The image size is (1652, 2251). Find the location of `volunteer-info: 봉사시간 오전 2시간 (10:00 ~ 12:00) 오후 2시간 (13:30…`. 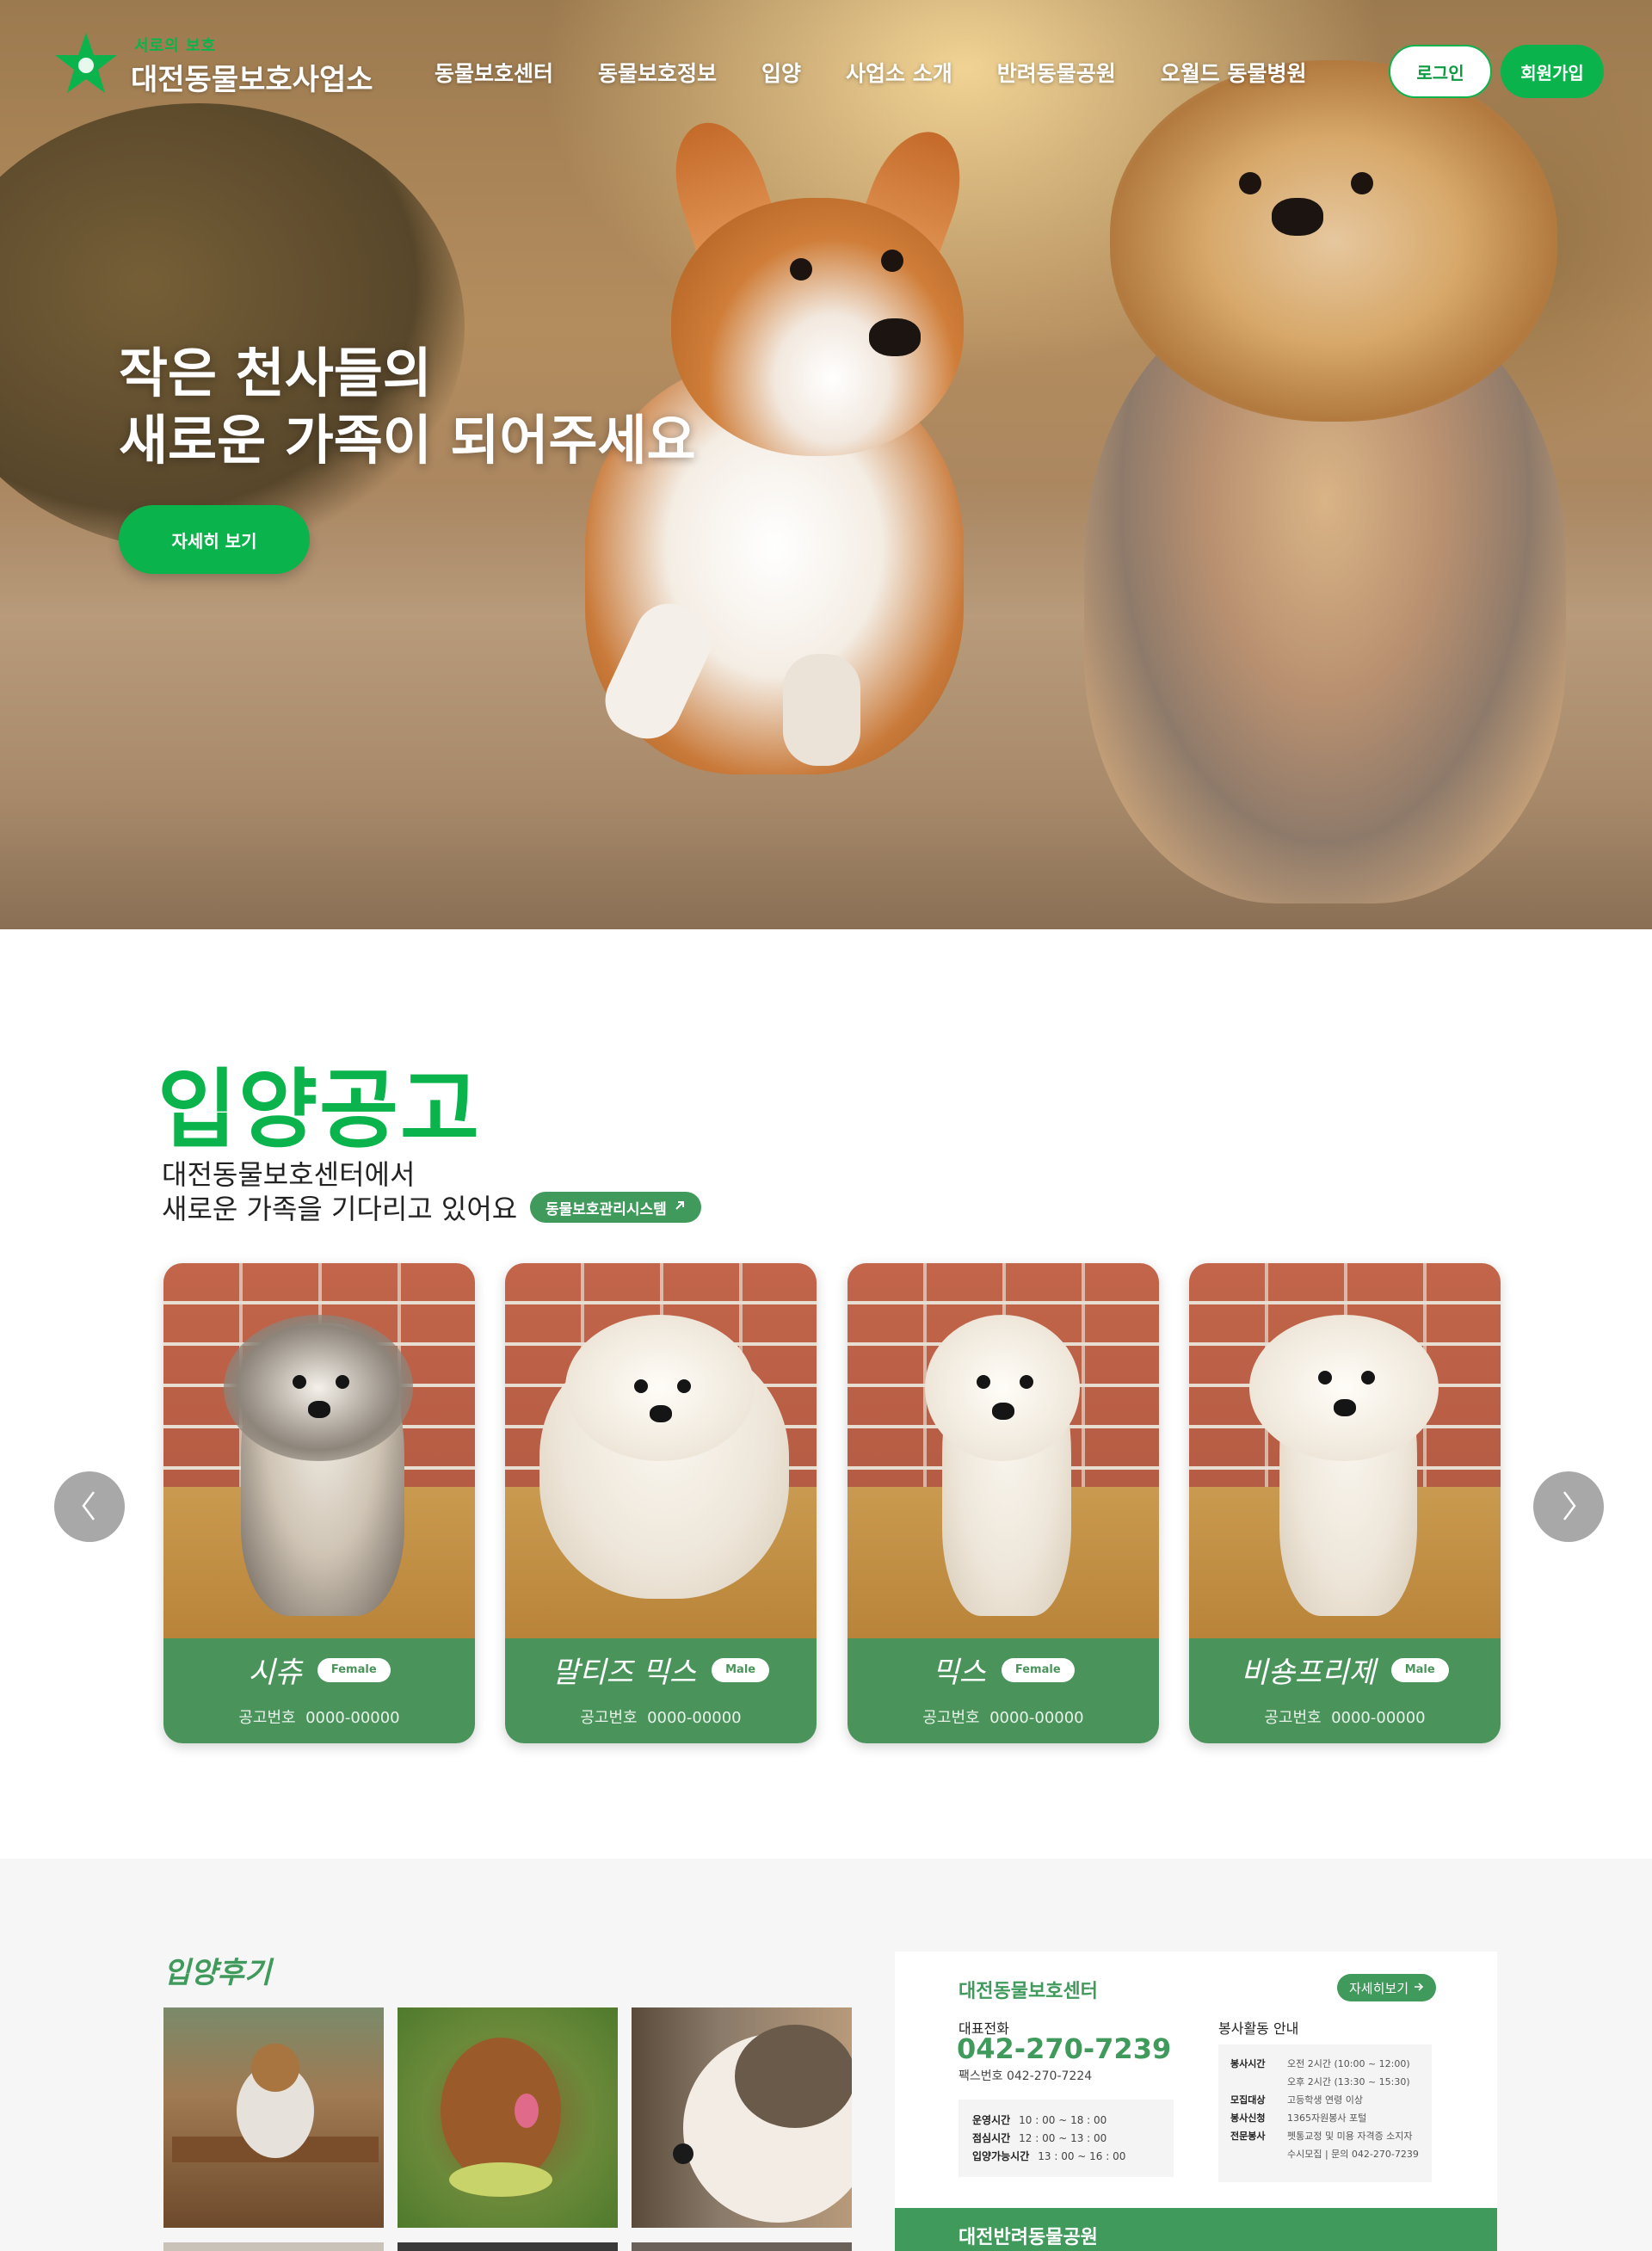

volunteer-info: 봉사시간 오전 2시간 (10:00 ~ 12:00) 오후 2시간 (13:30… is located at coordinates (1325, 2113).